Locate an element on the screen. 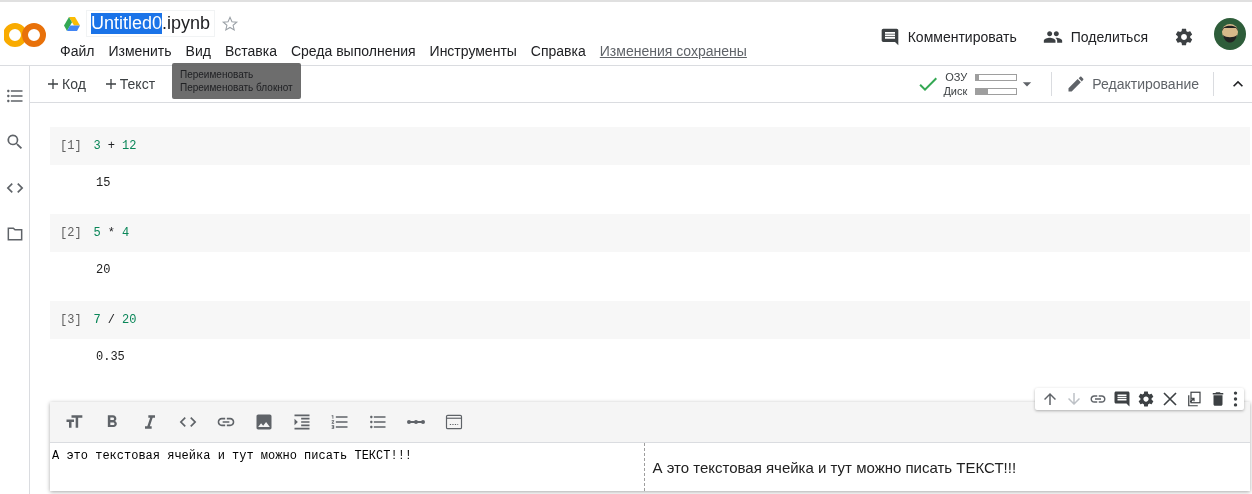 The image size is (1252, 494). horizontal-rule-icon is located at coordinates (416, 422).